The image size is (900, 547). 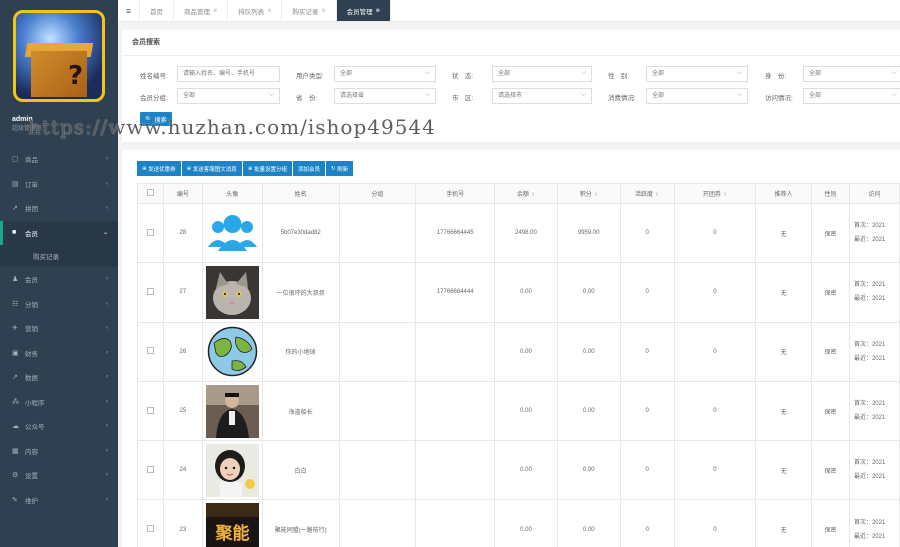 What do you see at coordinates (377, 233) in the screenshot?
I see `cell-group` at bounding box center [377, 233].